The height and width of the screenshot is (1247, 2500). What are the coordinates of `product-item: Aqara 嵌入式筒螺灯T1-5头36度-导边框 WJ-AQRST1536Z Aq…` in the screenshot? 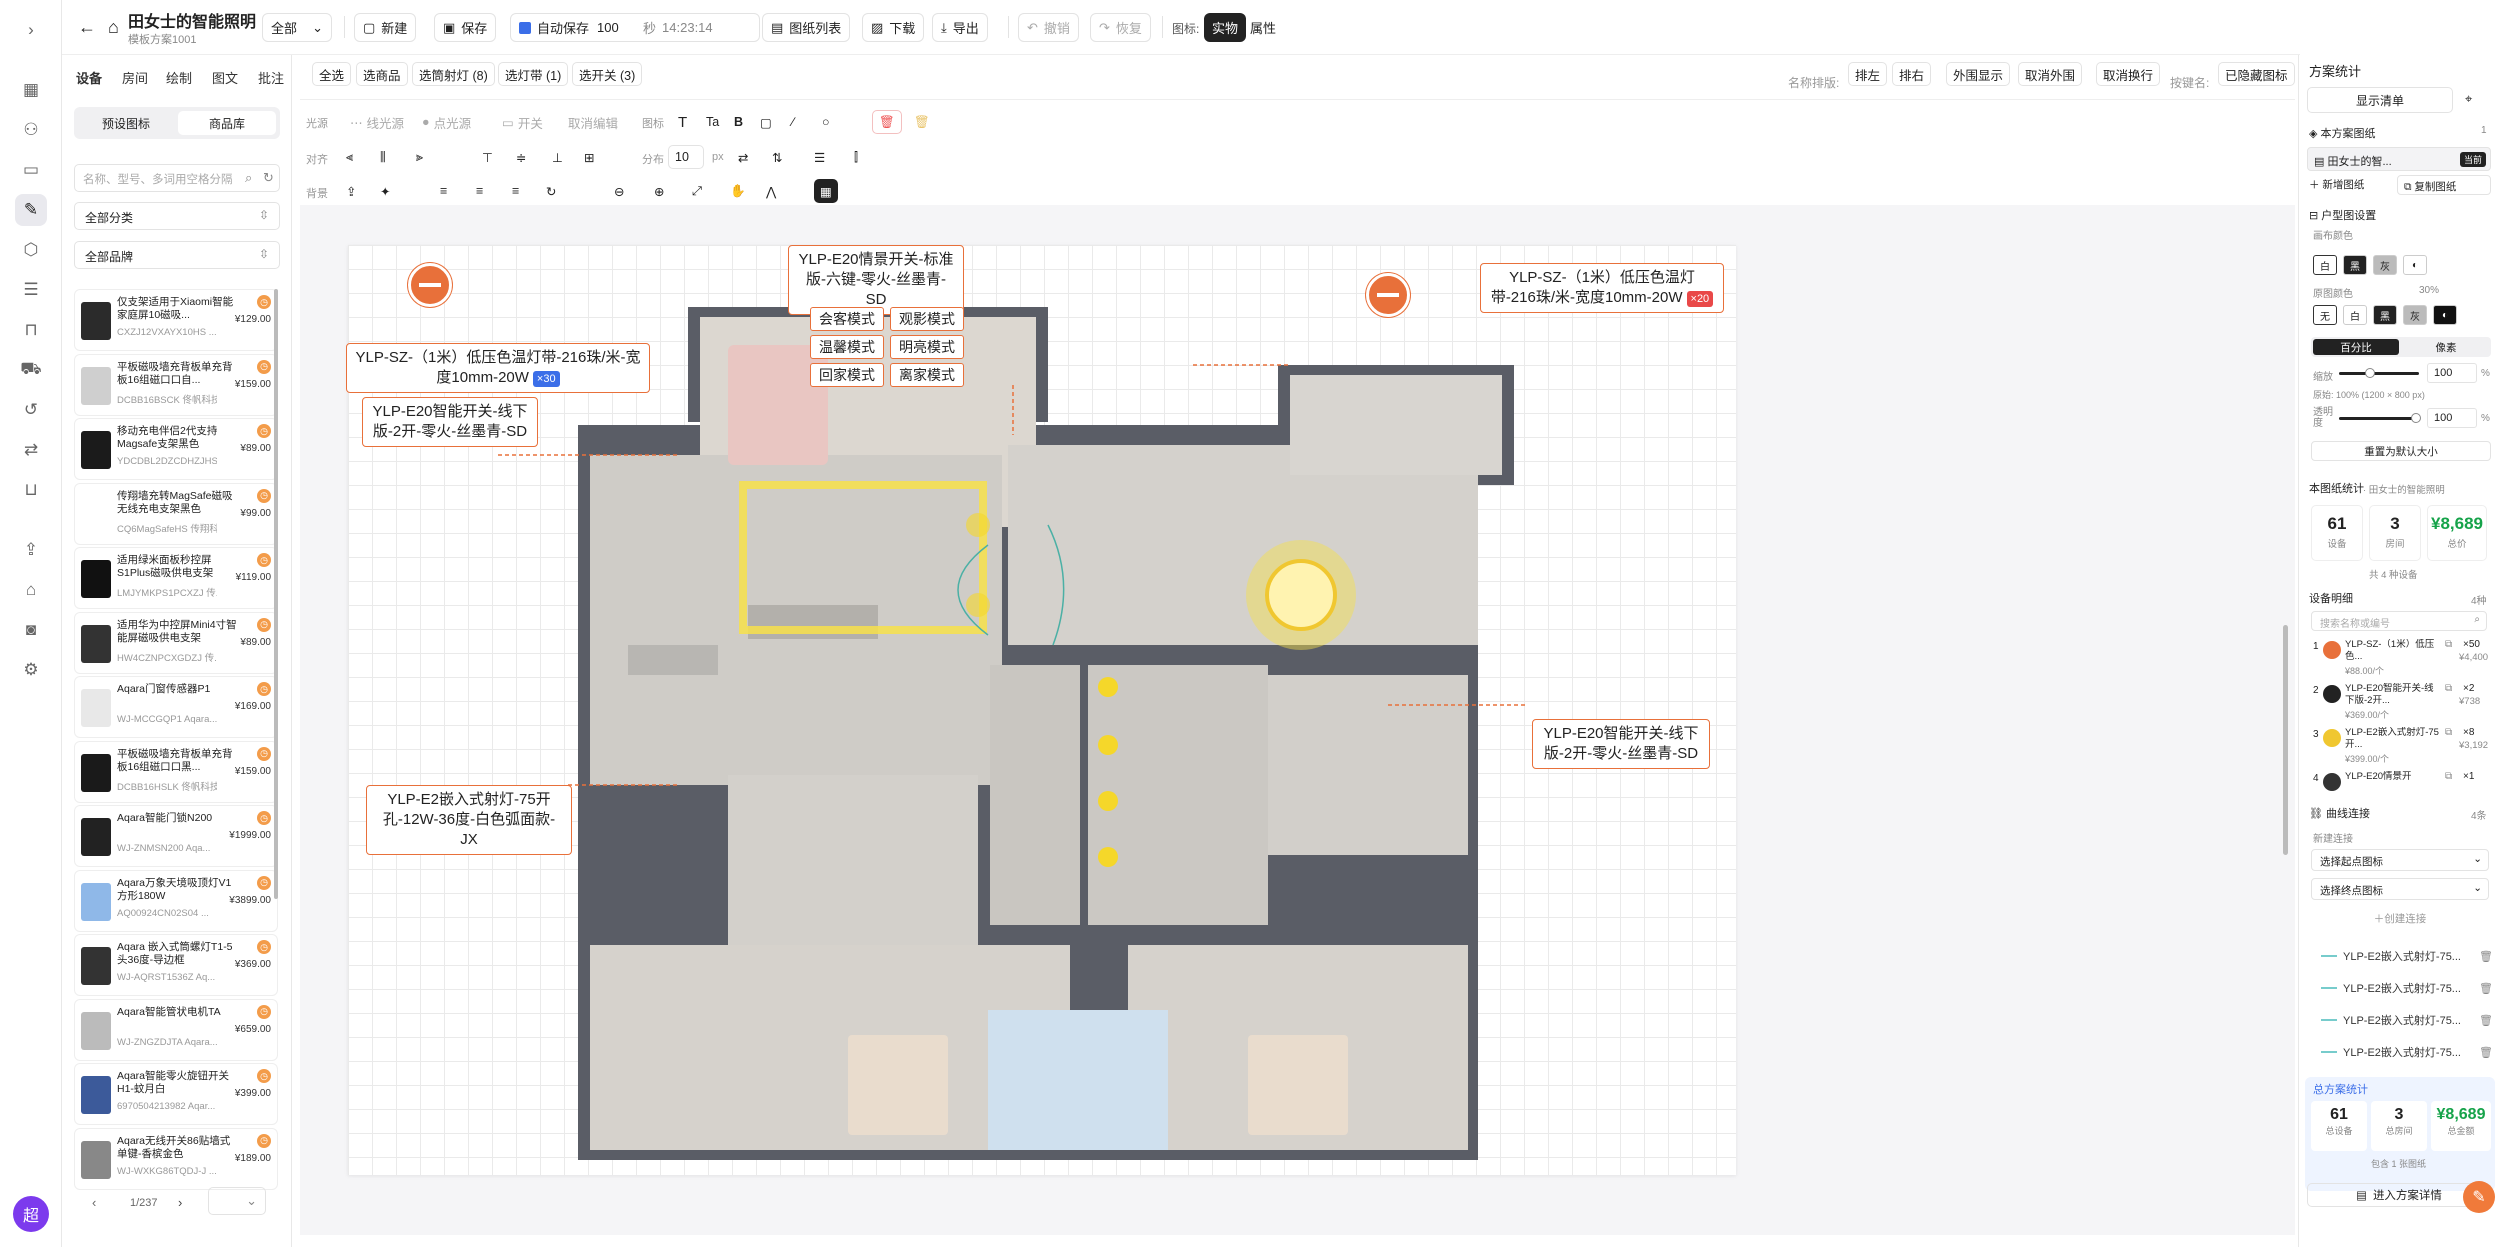 It's located at (176, 965).